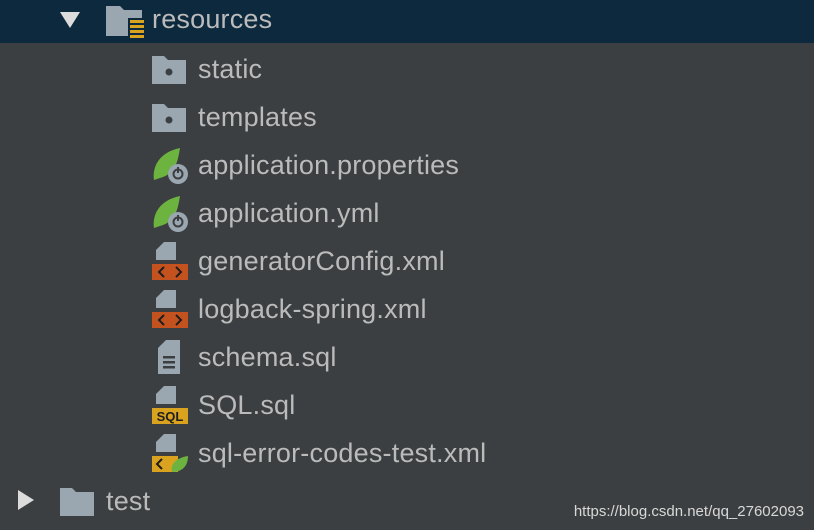 The image size is (814, 530). Describe the element at coordinates (170, 404) in the screenshot. I see `sql-file-icon: SQL` at that location.